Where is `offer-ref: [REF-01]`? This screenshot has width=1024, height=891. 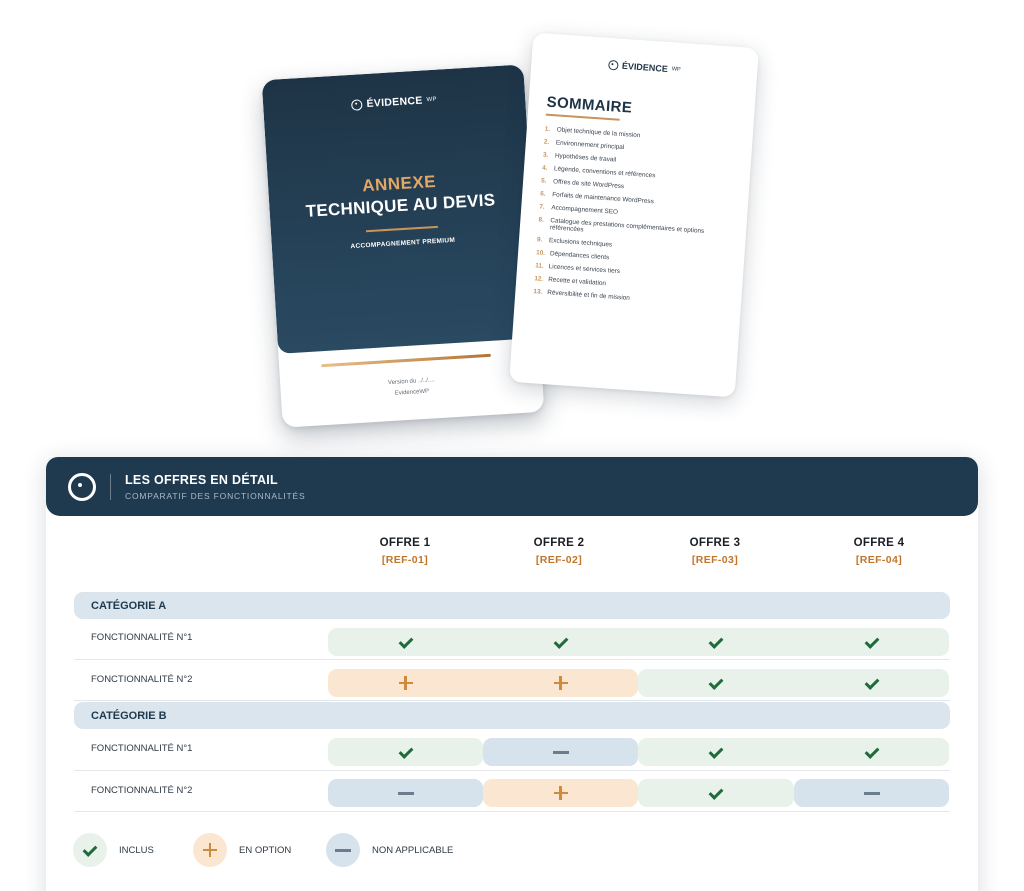 offer-ref: [REF-01] is located at coordinates (405, 560).